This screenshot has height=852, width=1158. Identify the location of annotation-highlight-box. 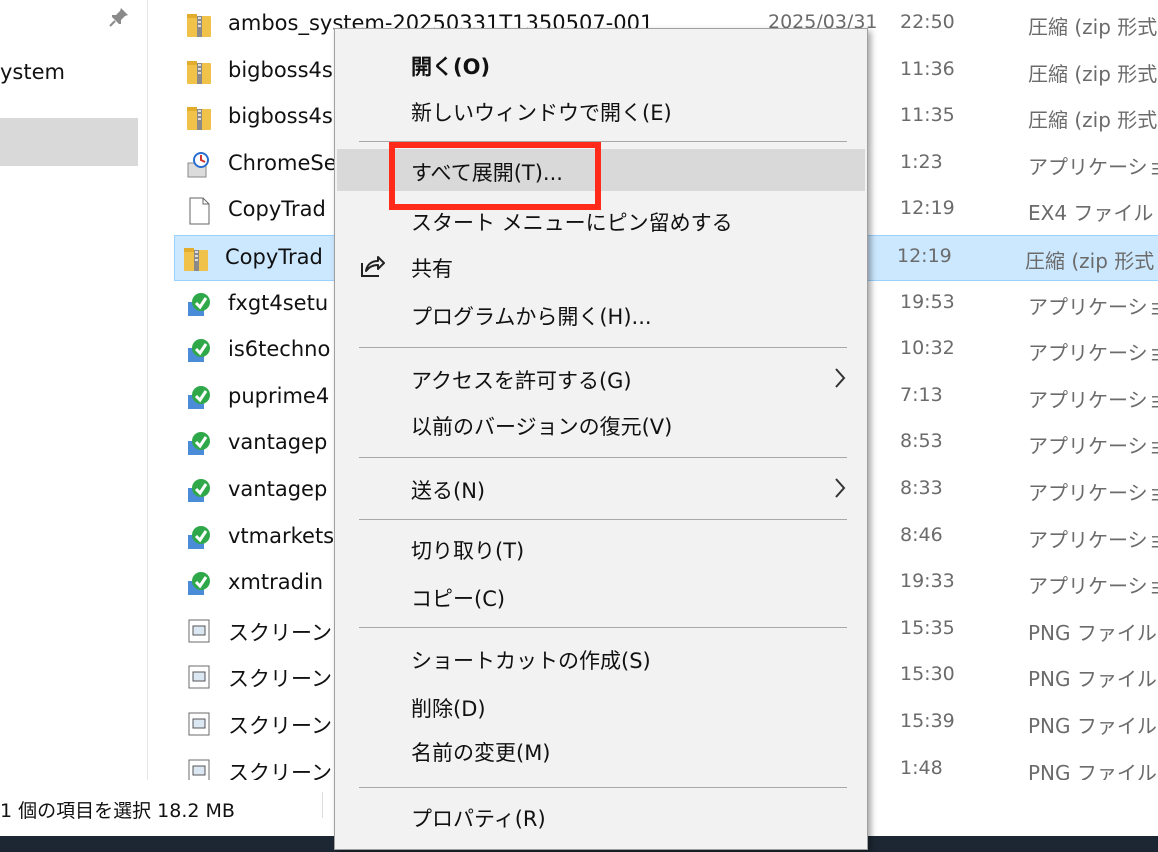
(495, 176).